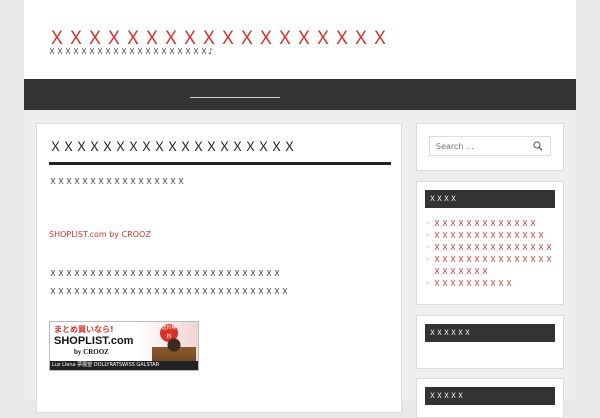 This screenshot has width=600, height=418. What do you see at coordinates (172, 145) in the screenshot?
I see `post-title: ＸＸＸＸＸＸＸＸＸＸＸＸＸＸＸＸＸＸＸ` at bounding box center [172, 145].